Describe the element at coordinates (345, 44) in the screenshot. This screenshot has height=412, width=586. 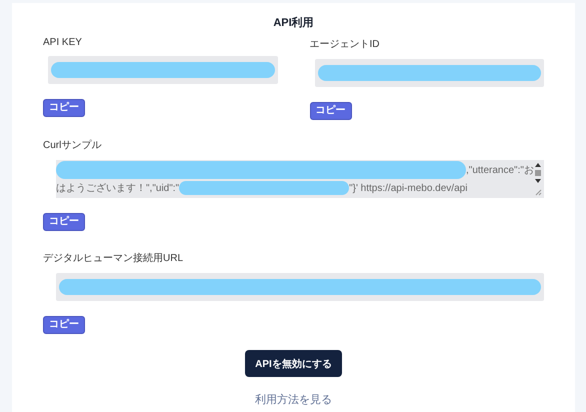
I see `field-label: エージェントID` at that location.